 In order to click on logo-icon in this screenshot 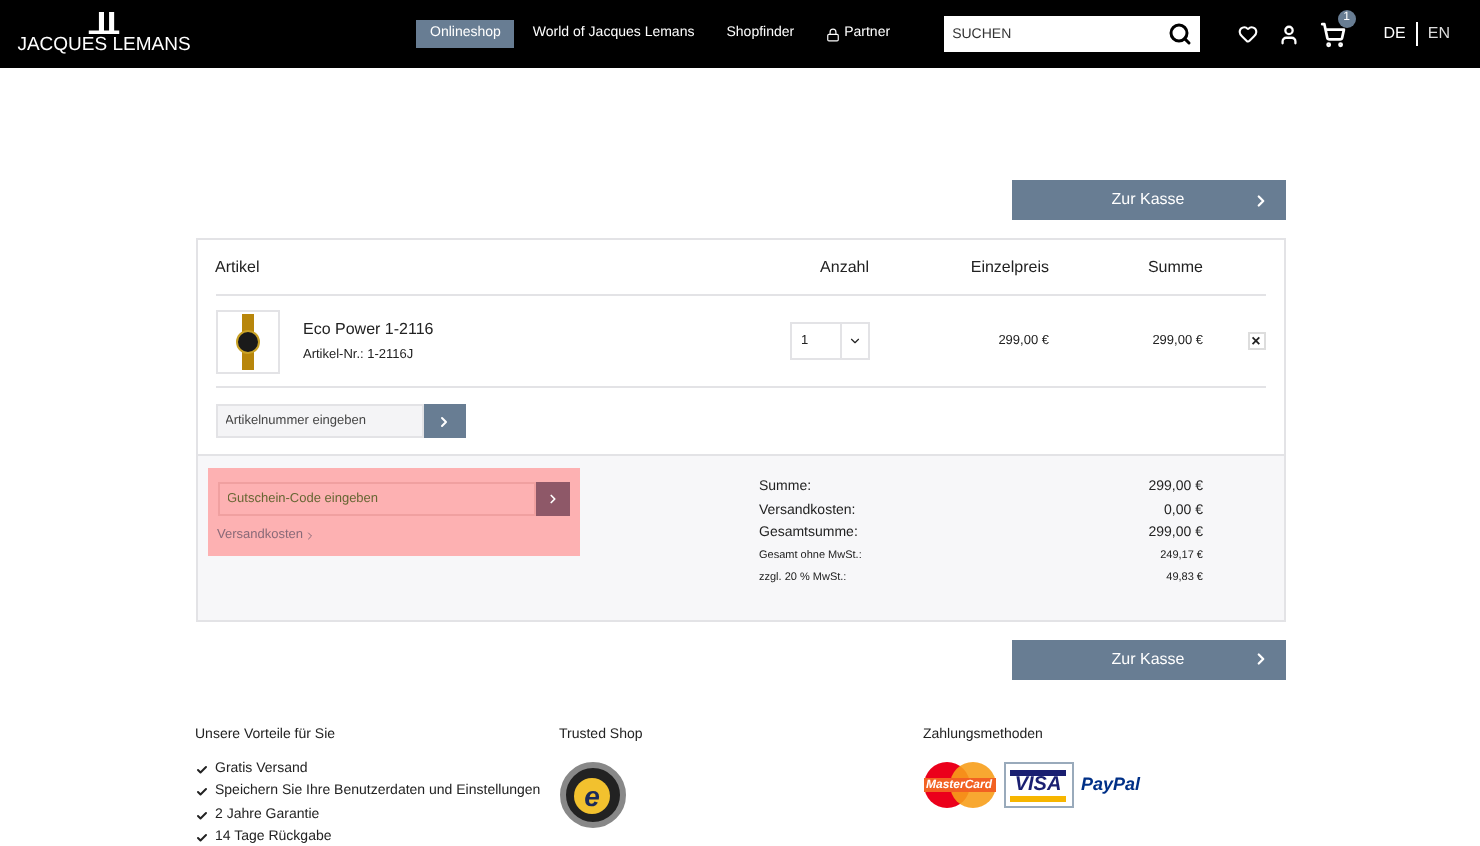, I will do `click(104, 23)`.